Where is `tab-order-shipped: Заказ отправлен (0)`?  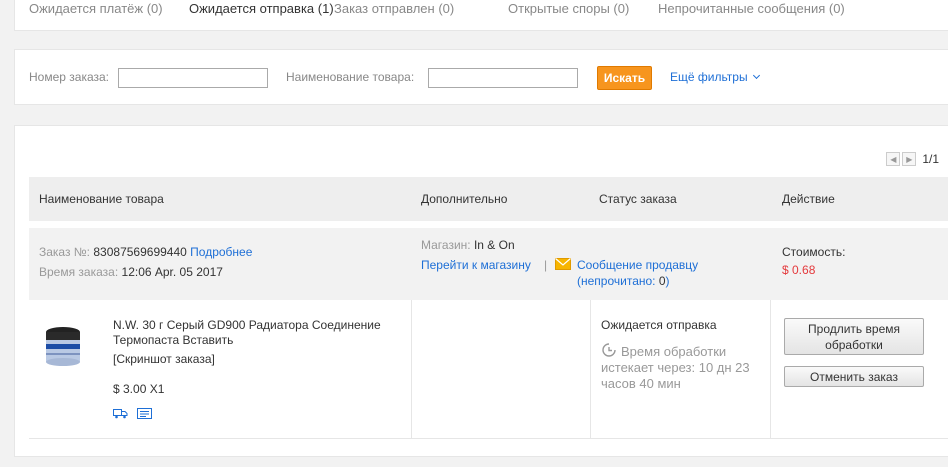
tab-order-shipped: Заказ отправлен (0) is located at coordinates (394, 8).